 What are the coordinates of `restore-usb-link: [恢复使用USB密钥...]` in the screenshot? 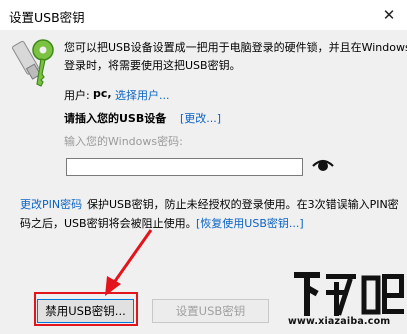 It's located at (250, 223).